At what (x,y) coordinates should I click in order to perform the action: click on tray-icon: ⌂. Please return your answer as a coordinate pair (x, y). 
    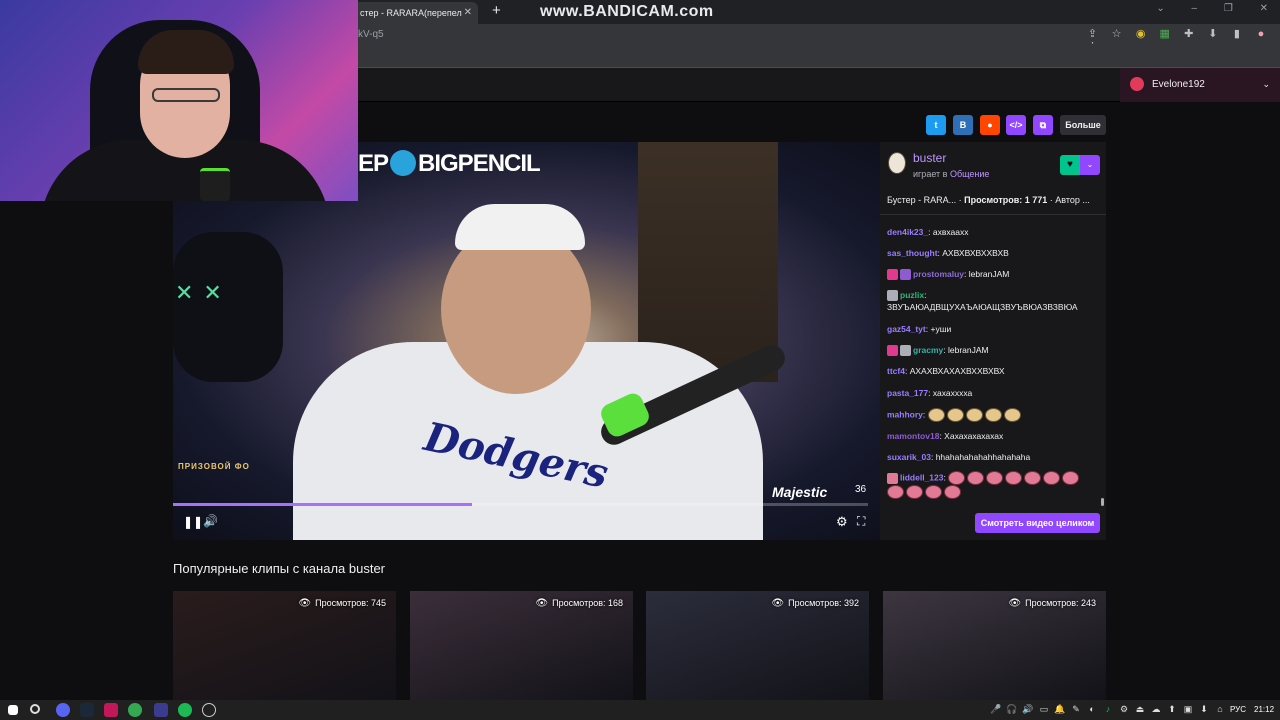
    Looking at the image, I should click on (1220, 709).